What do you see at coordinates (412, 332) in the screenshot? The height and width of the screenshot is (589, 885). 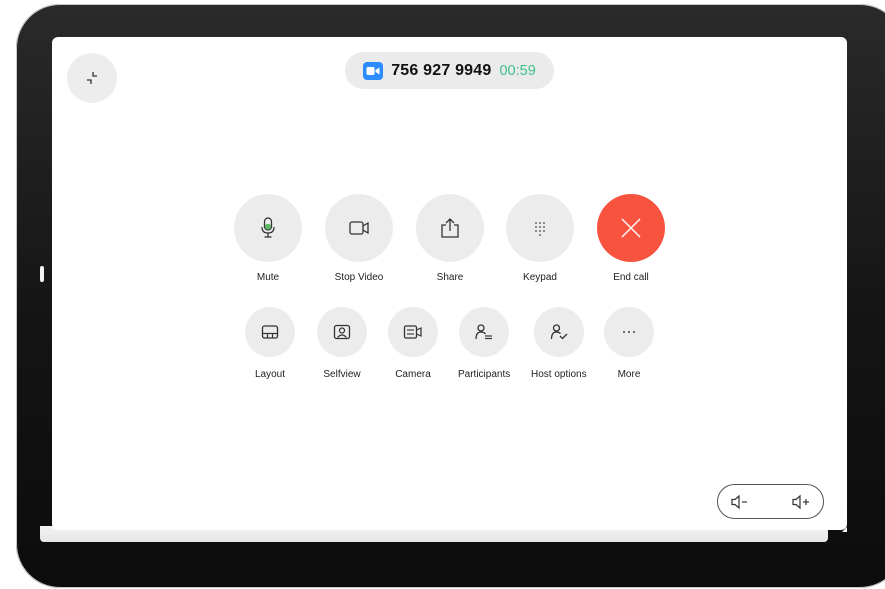 I see `camera-control-icon` at bounding box center [412, 332].